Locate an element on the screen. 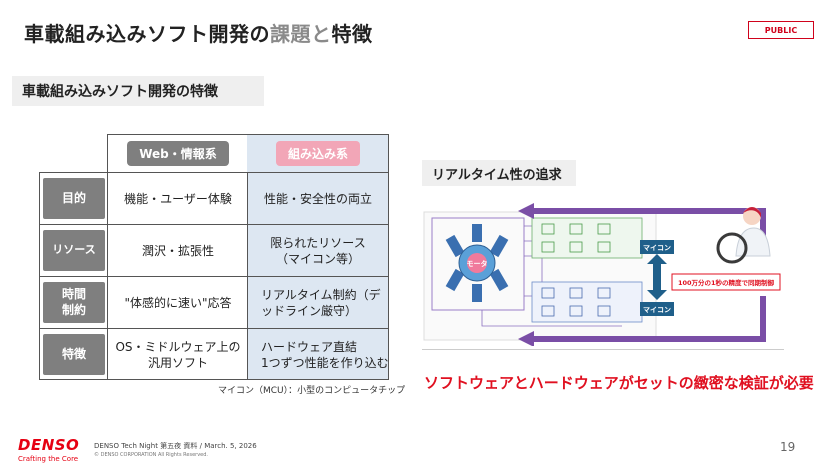 This screenshot has height=473, width=840. embedded-cell: ハードウェア直結 1つずつ性能を作り込む is located at coordinates (325, 354).